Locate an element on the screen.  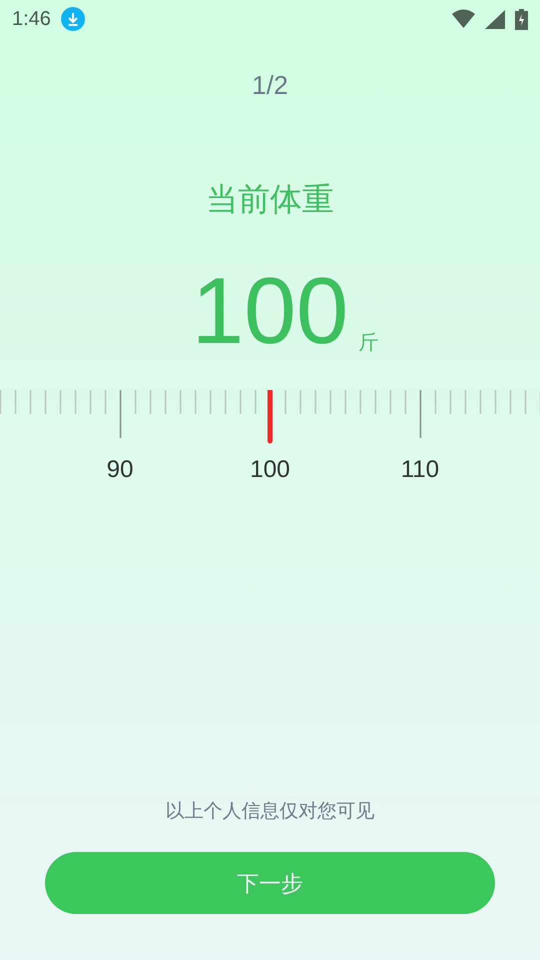
ruler-label: 110 is located at coordinates (420, 470).